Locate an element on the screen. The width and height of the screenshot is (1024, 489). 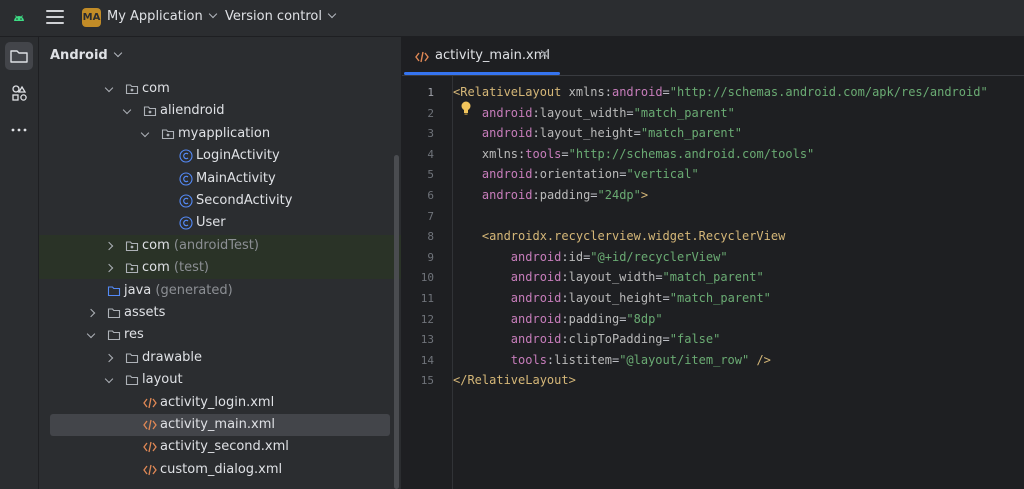
line-number-gutter: 1 2 3 4 5 6 7 8 9 10 11 12 13 14 15 is located at coordinates (427, 282).